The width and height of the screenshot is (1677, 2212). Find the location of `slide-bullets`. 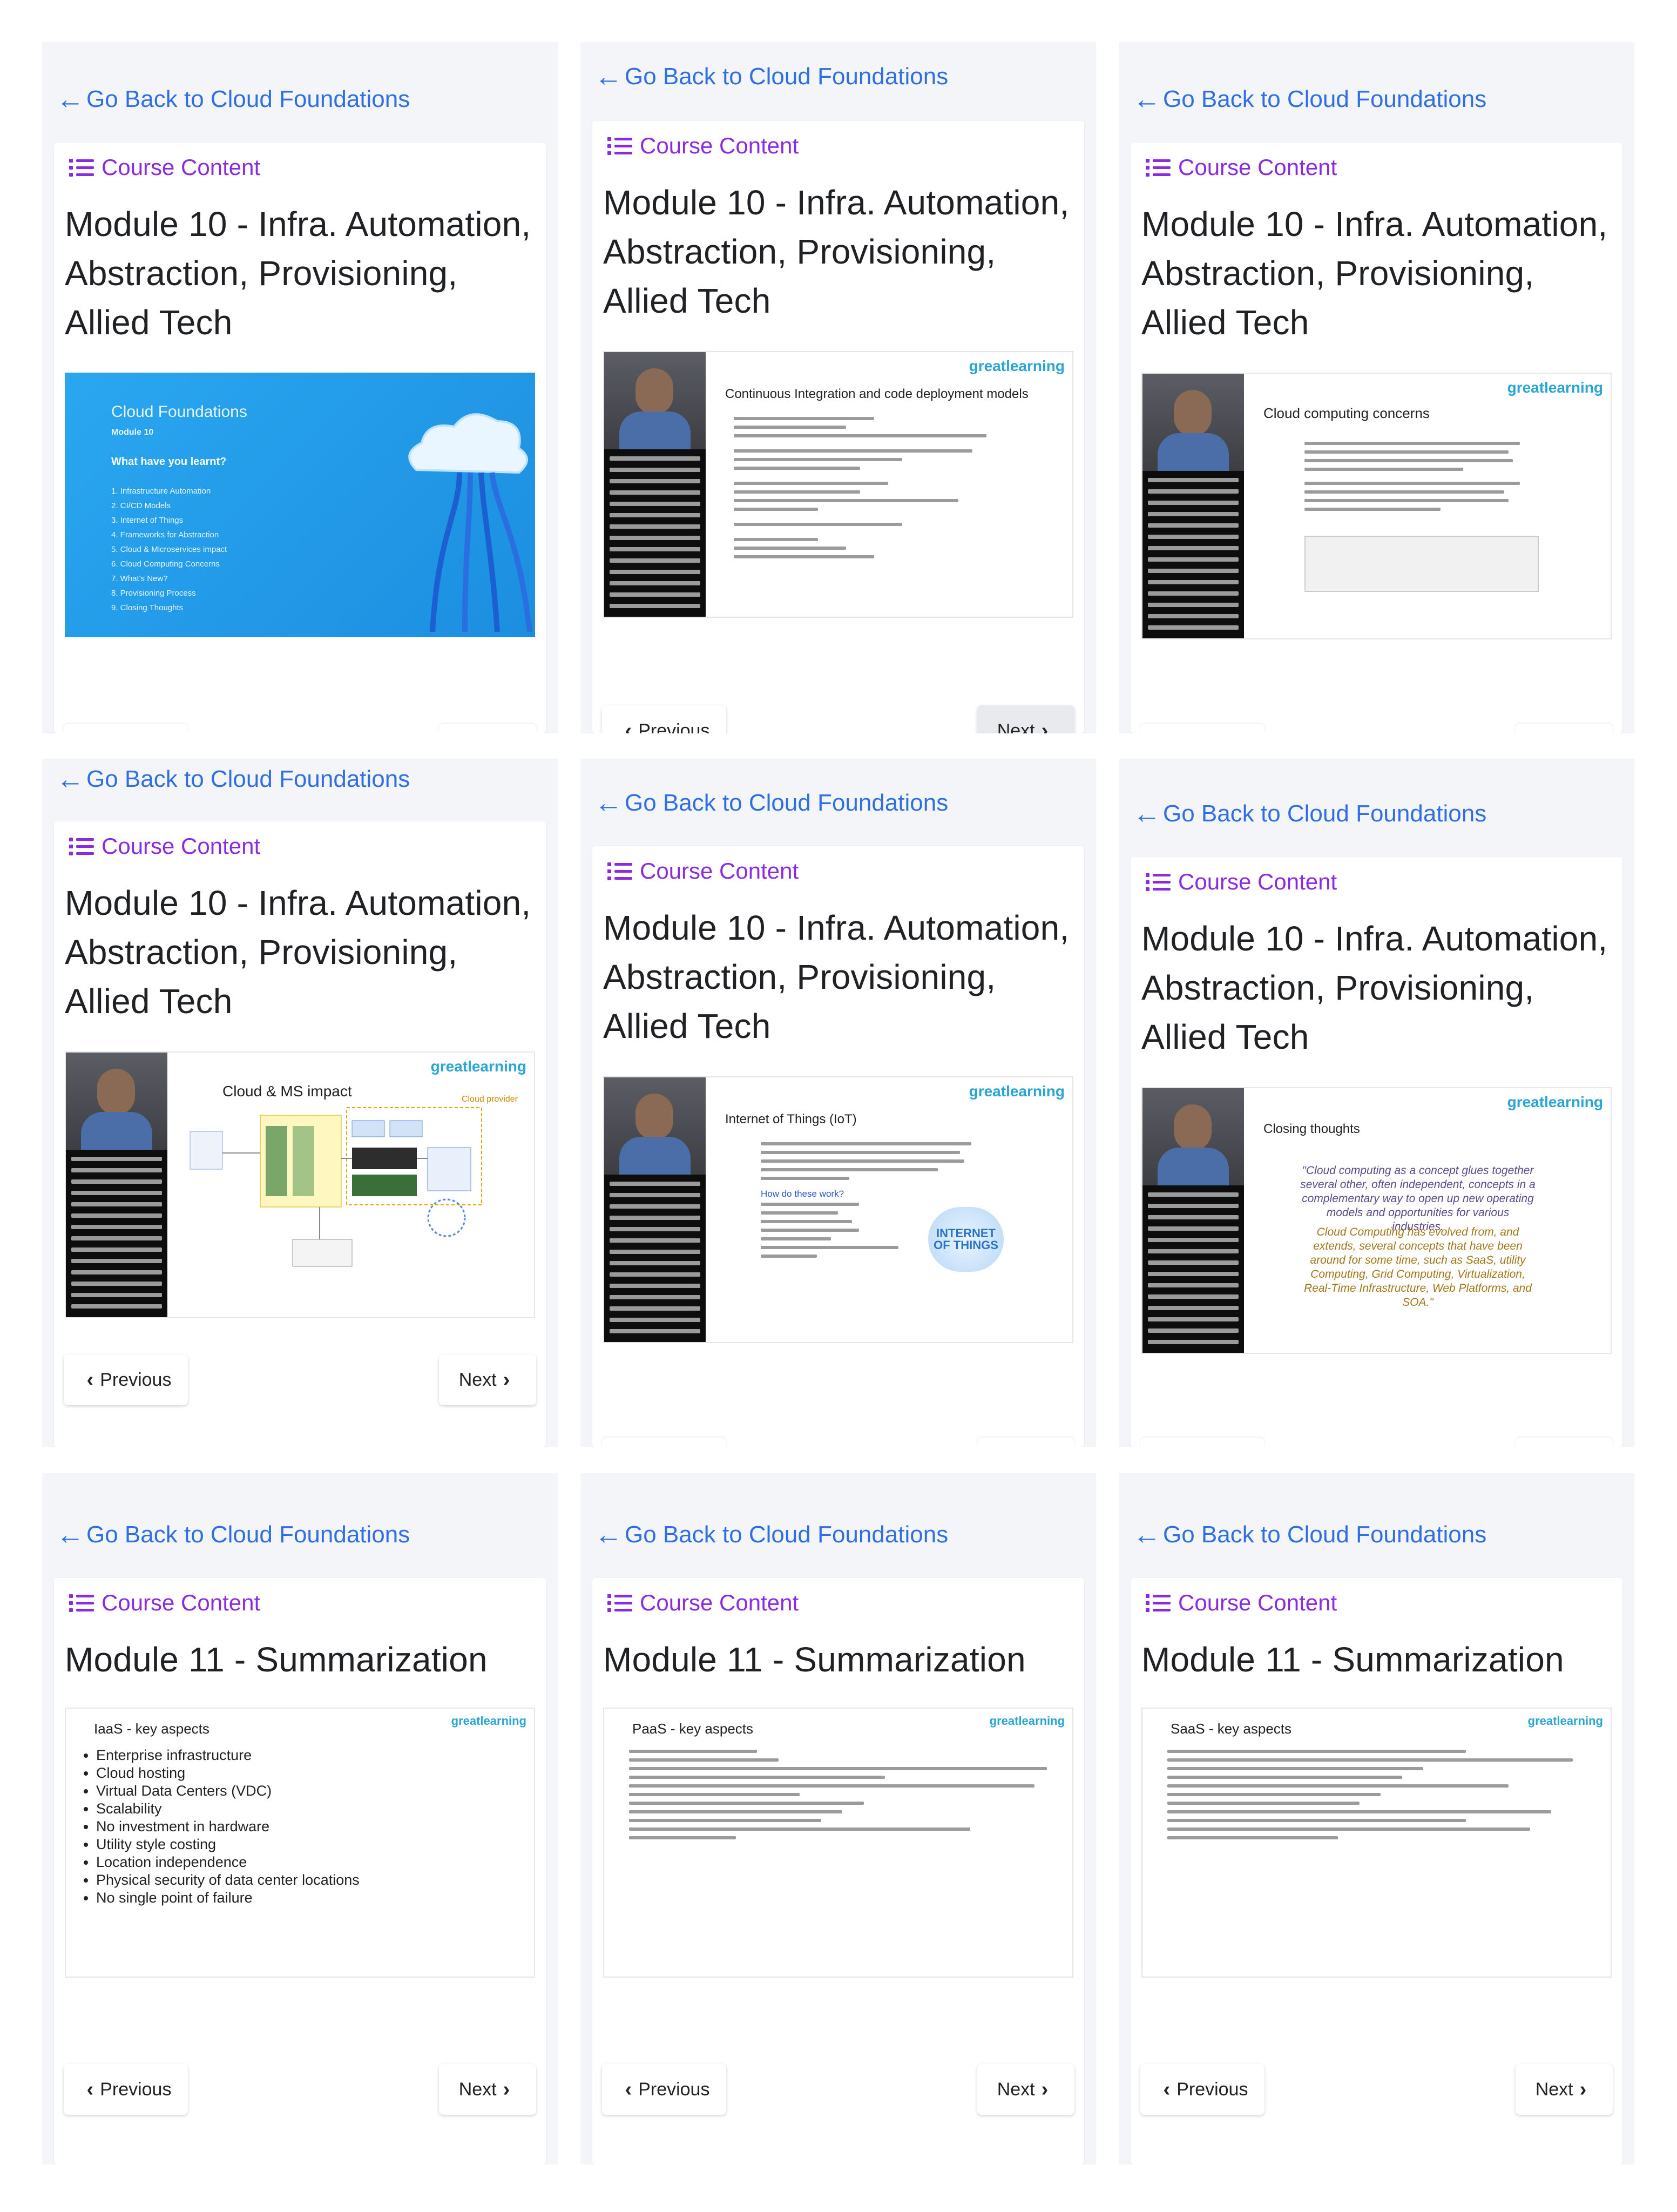

slide-bullets is located at coordinates (1380, 1791).